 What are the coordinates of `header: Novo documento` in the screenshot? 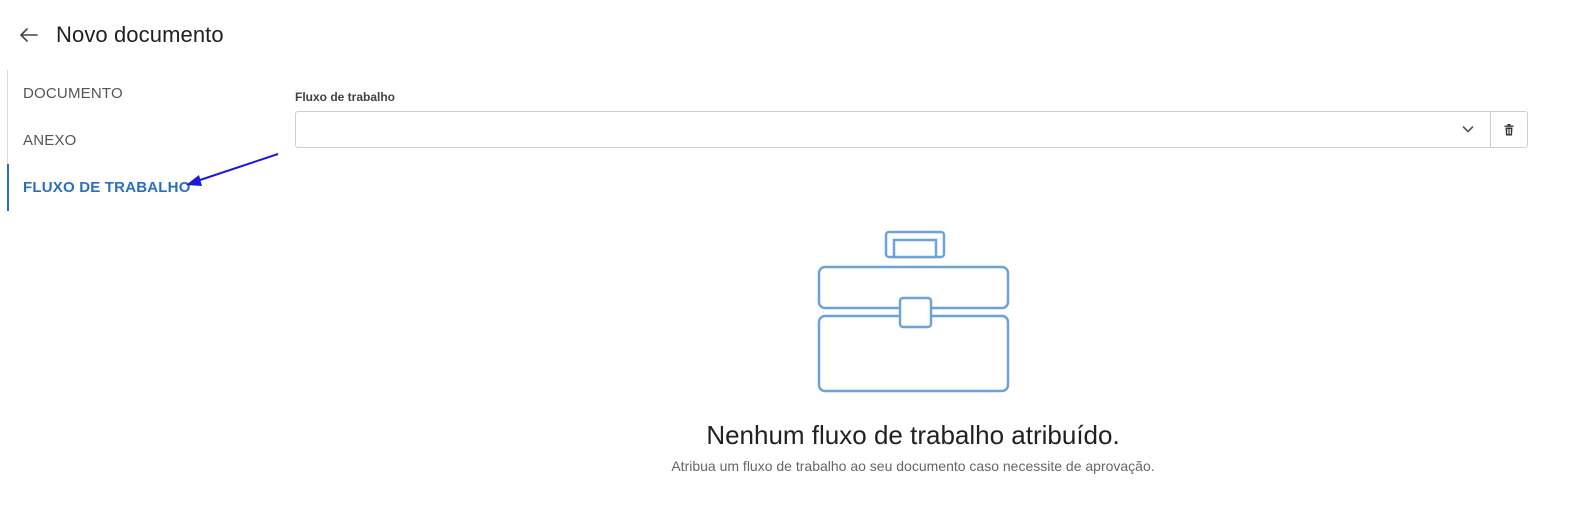 It's located at (120, 35).